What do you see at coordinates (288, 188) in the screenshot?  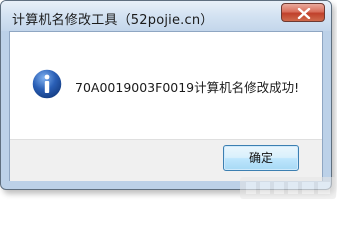 I see `watermark-logo` at bounding box center [288, 188].